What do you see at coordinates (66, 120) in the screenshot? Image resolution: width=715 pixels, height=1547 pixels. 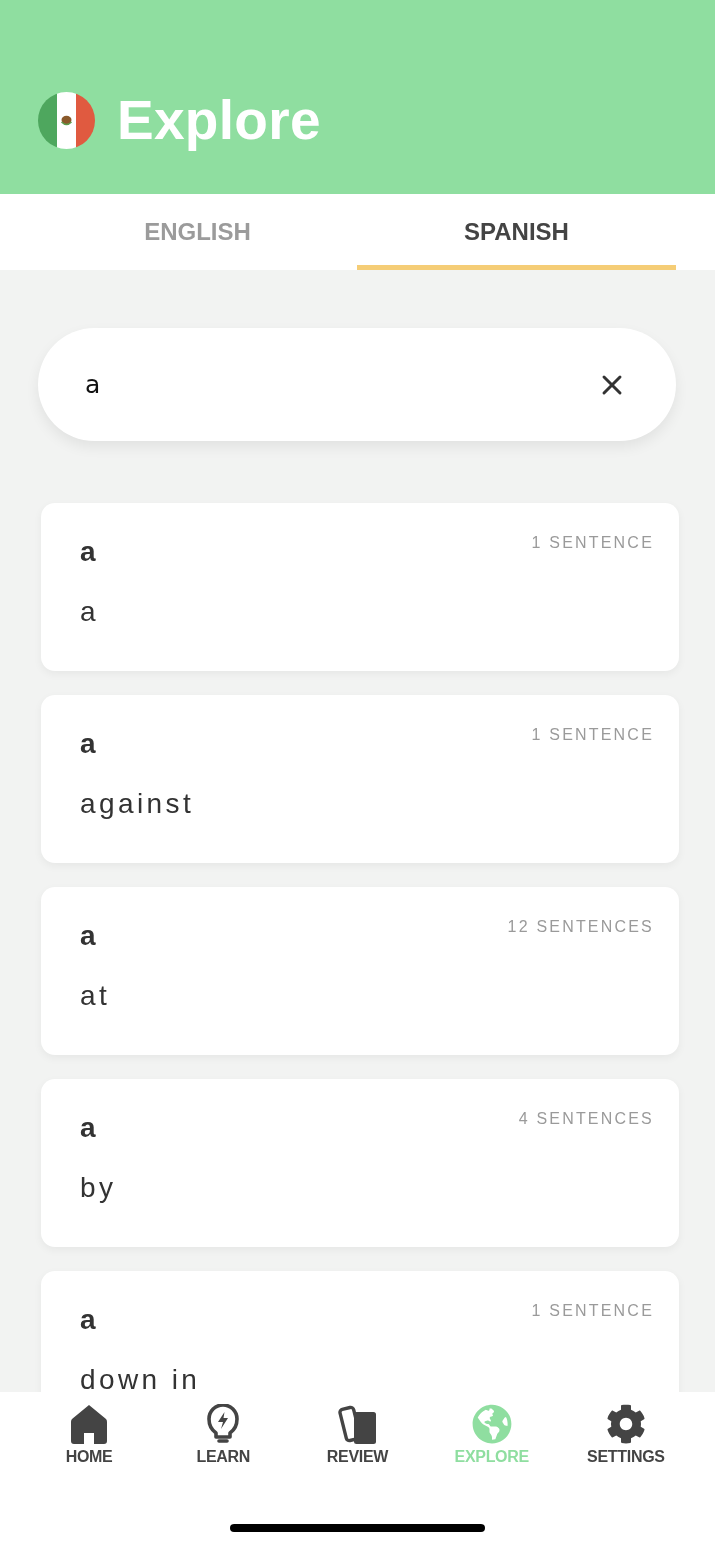 I see `mexico-flag-icon` at bounding box center [66, 120].